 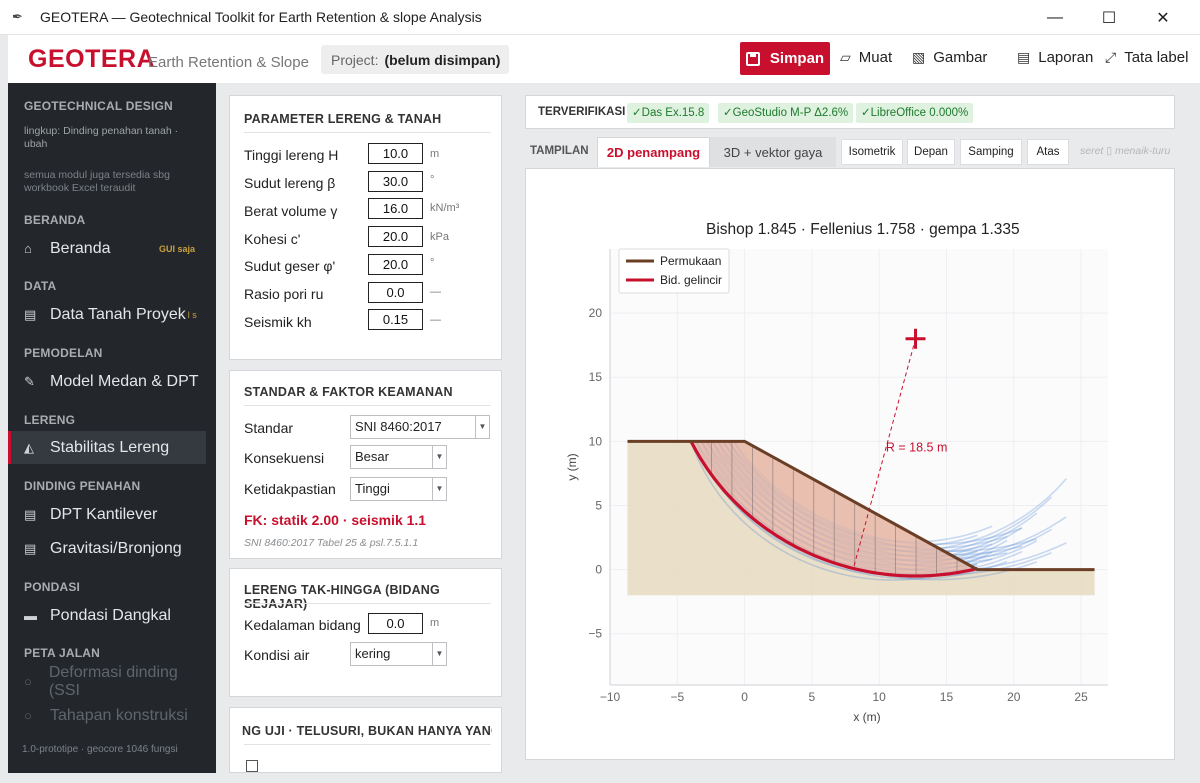 I want to click on tab-2d-section: 2D penampang, so click(x=653, y=152).